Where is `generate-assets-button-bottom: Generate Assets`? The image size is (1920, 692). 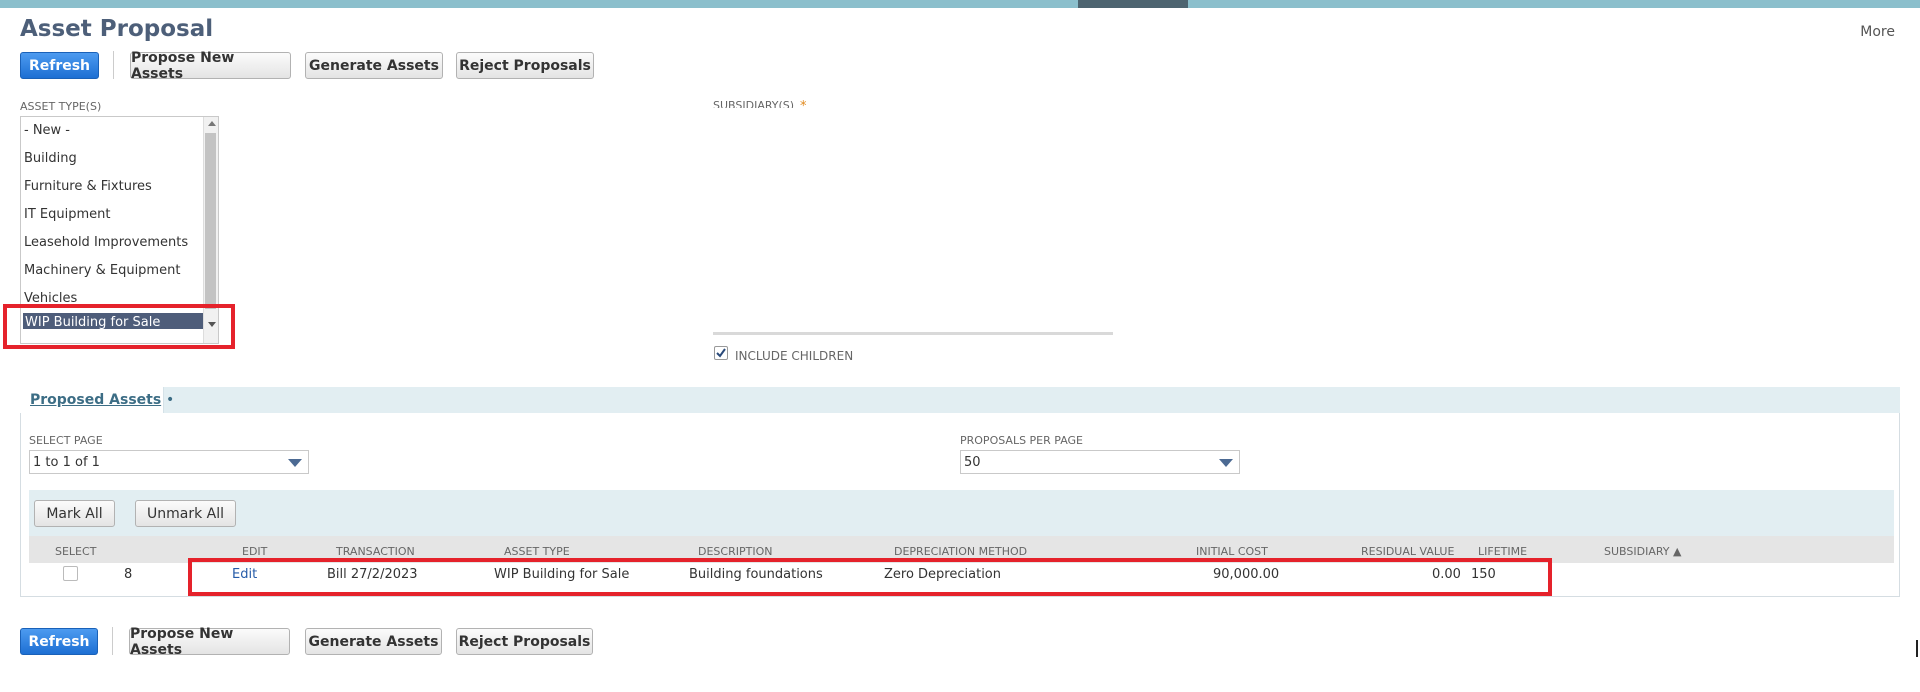 generate-assets-button-bottom: Generate Assets is located at coordinates (373, 641).